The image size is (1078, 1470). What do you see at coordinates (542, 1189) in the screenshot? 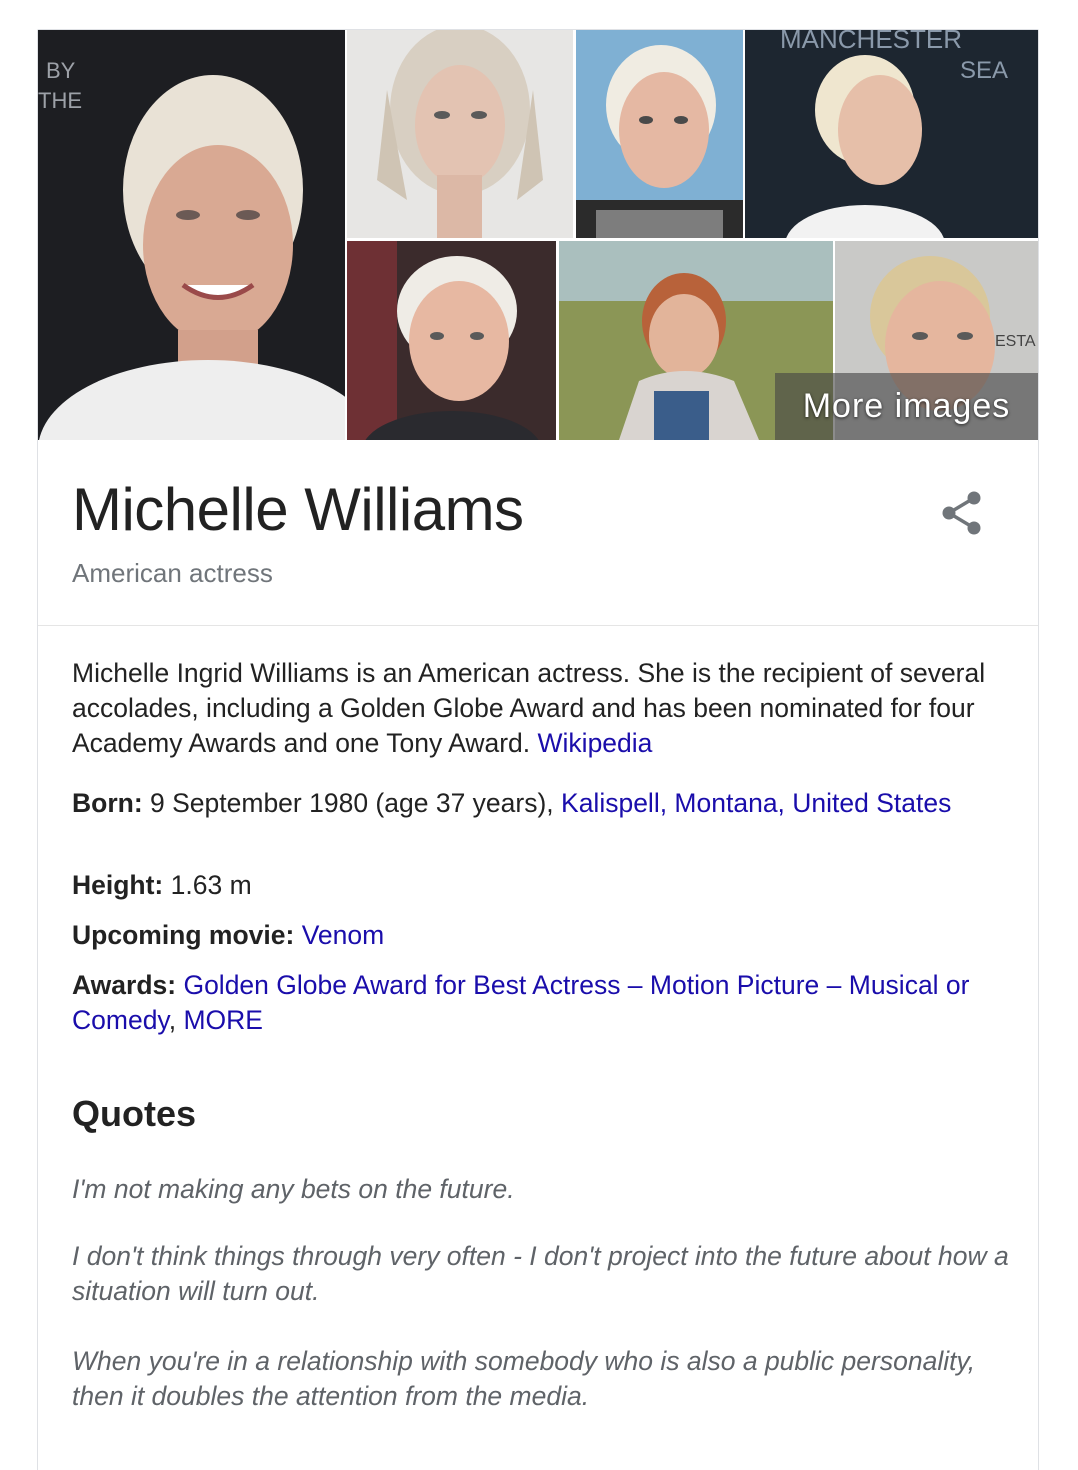
I see `quote-item: I'm not making any bets on the future.` at bounding box center [542, 1189].